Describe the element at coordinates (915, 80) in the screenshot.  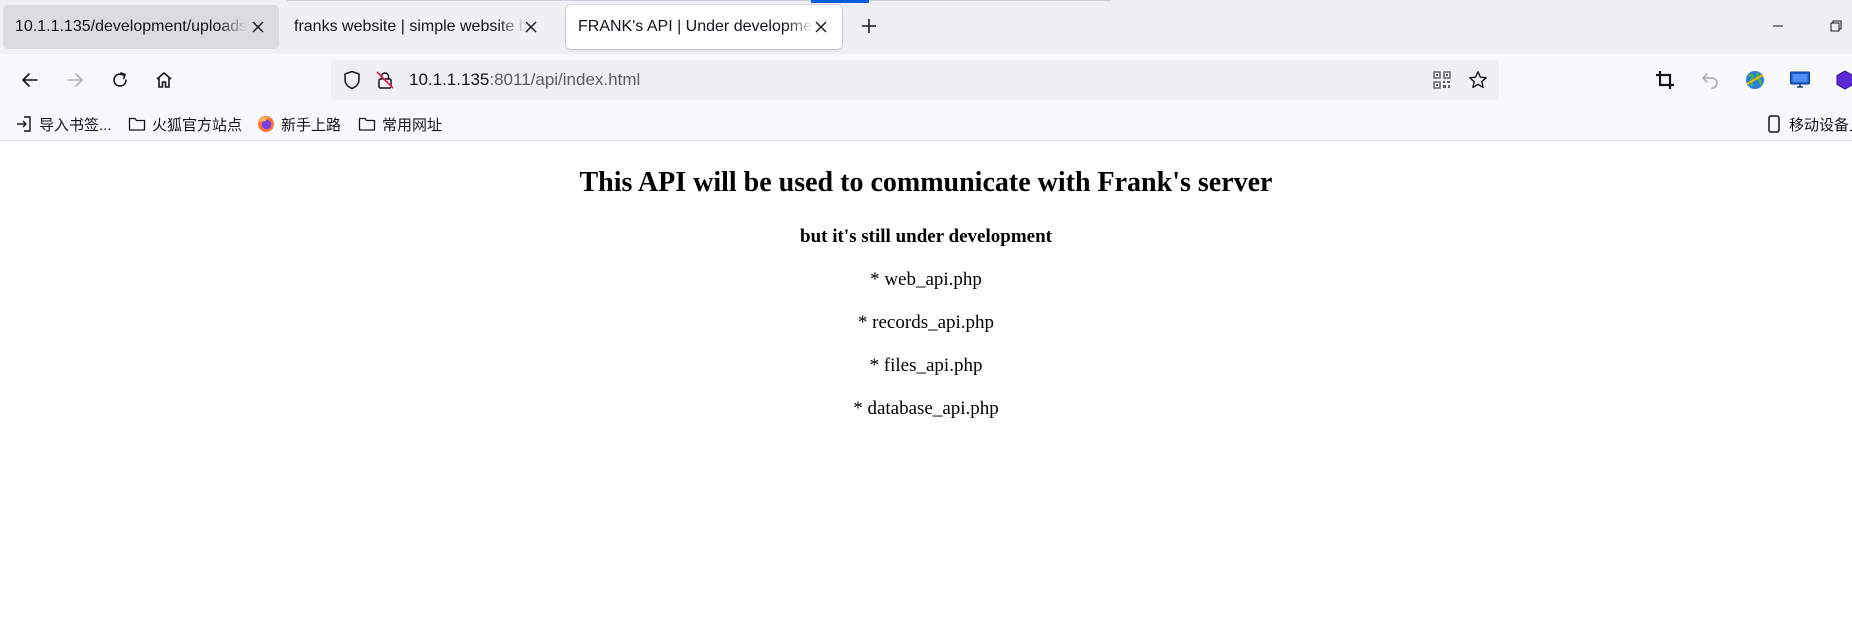
I see `url-bar: 10.1.1.135:8011/api/index.html` at that location.